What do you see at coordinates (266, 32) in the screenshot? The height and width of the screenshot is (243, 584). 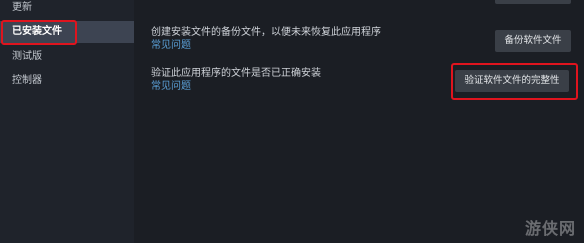 I see `backup-description: 创建安装文件的备份文件，以便未来恢复此应用程序` at bounding box center [266, 32].